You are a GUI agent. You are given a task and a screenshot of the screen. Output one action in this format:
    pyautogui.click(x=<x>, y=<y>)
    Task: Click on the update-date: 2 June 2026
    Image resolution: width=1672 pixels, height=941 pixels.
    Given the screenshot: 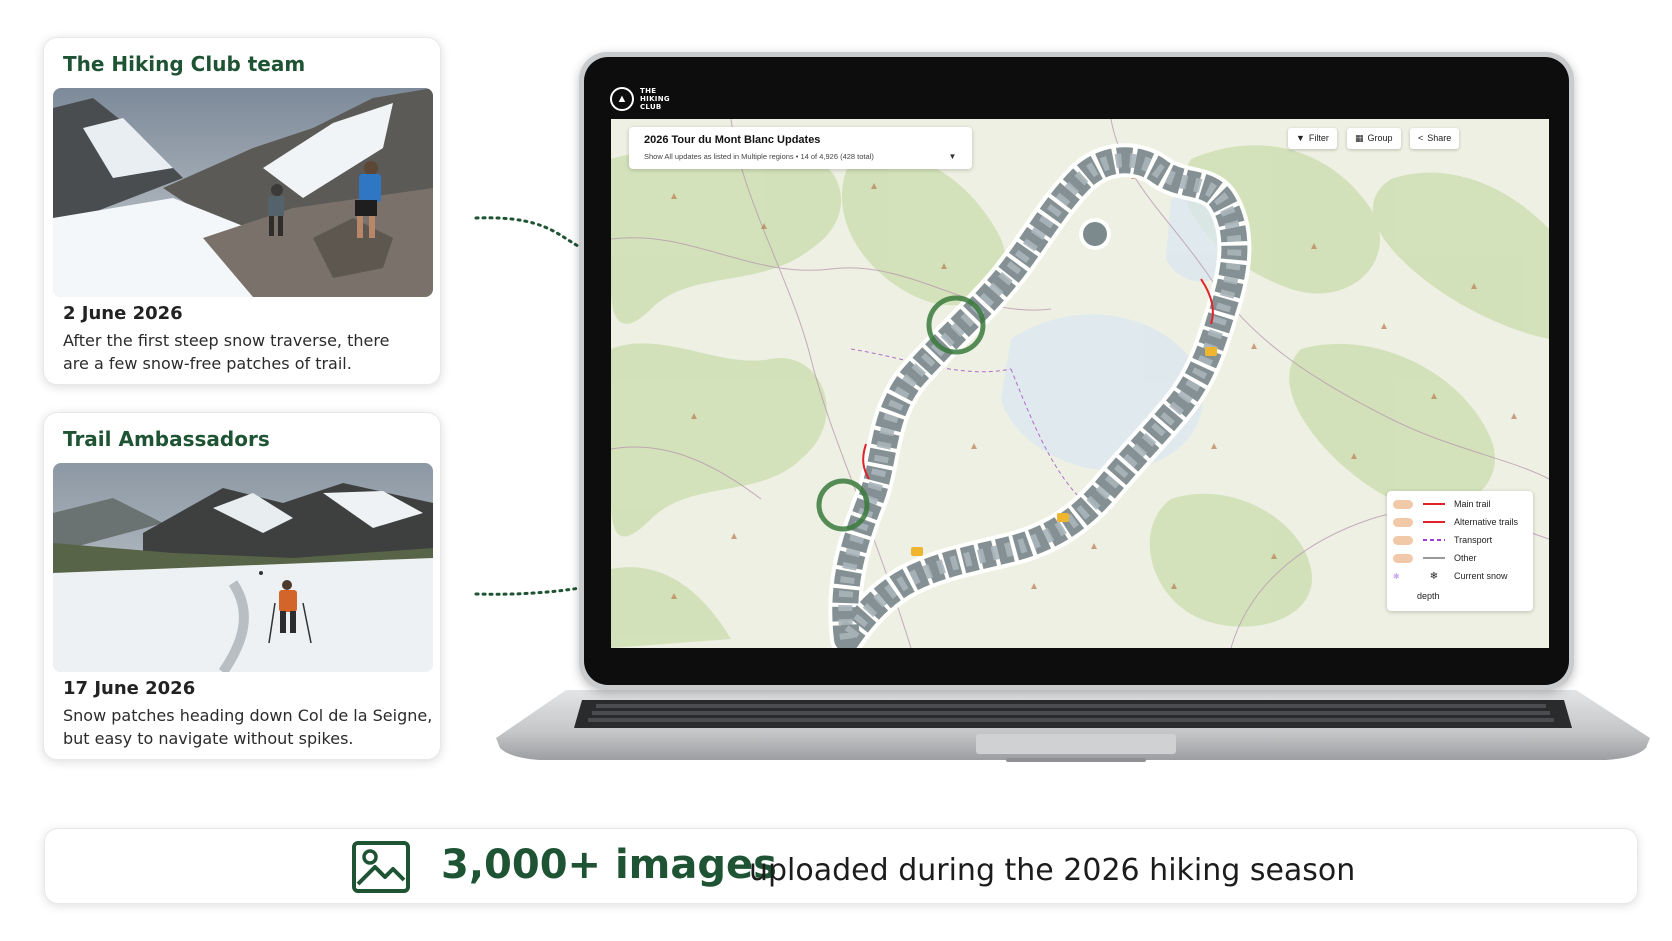 What is the action you would take?
    pyautogui.click(x=123, y=313)
    